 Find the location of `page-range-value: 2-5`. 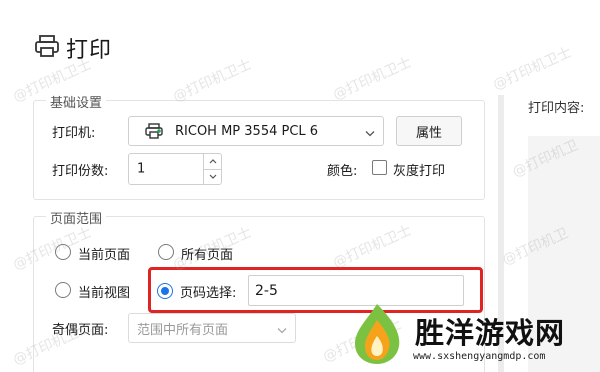

page-range-value: 2-5 is located at coordinates (266, 290).